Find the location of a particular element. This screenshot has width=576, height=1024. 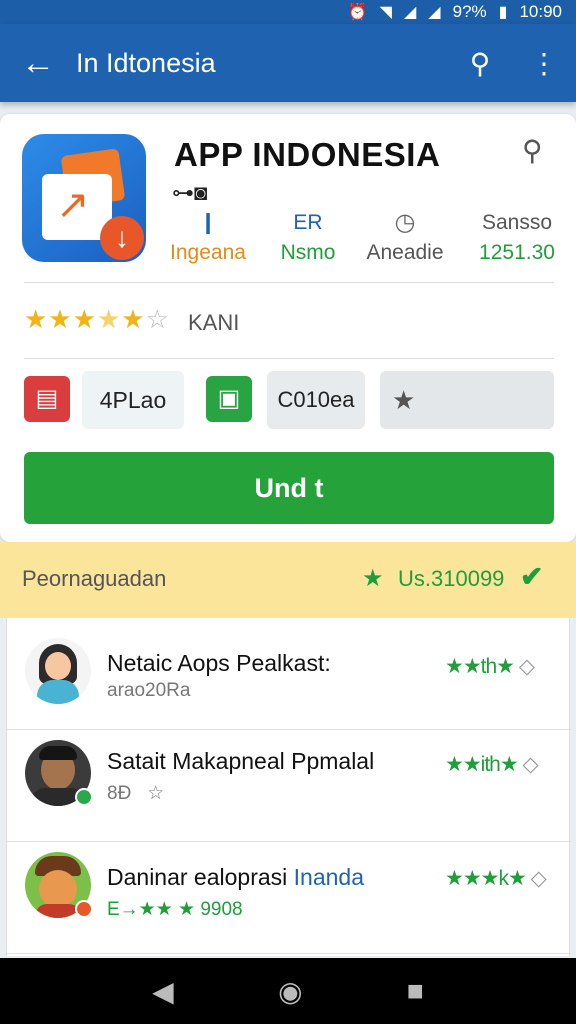

wifi-icon: ◥ is located at coordinates (385, 12).